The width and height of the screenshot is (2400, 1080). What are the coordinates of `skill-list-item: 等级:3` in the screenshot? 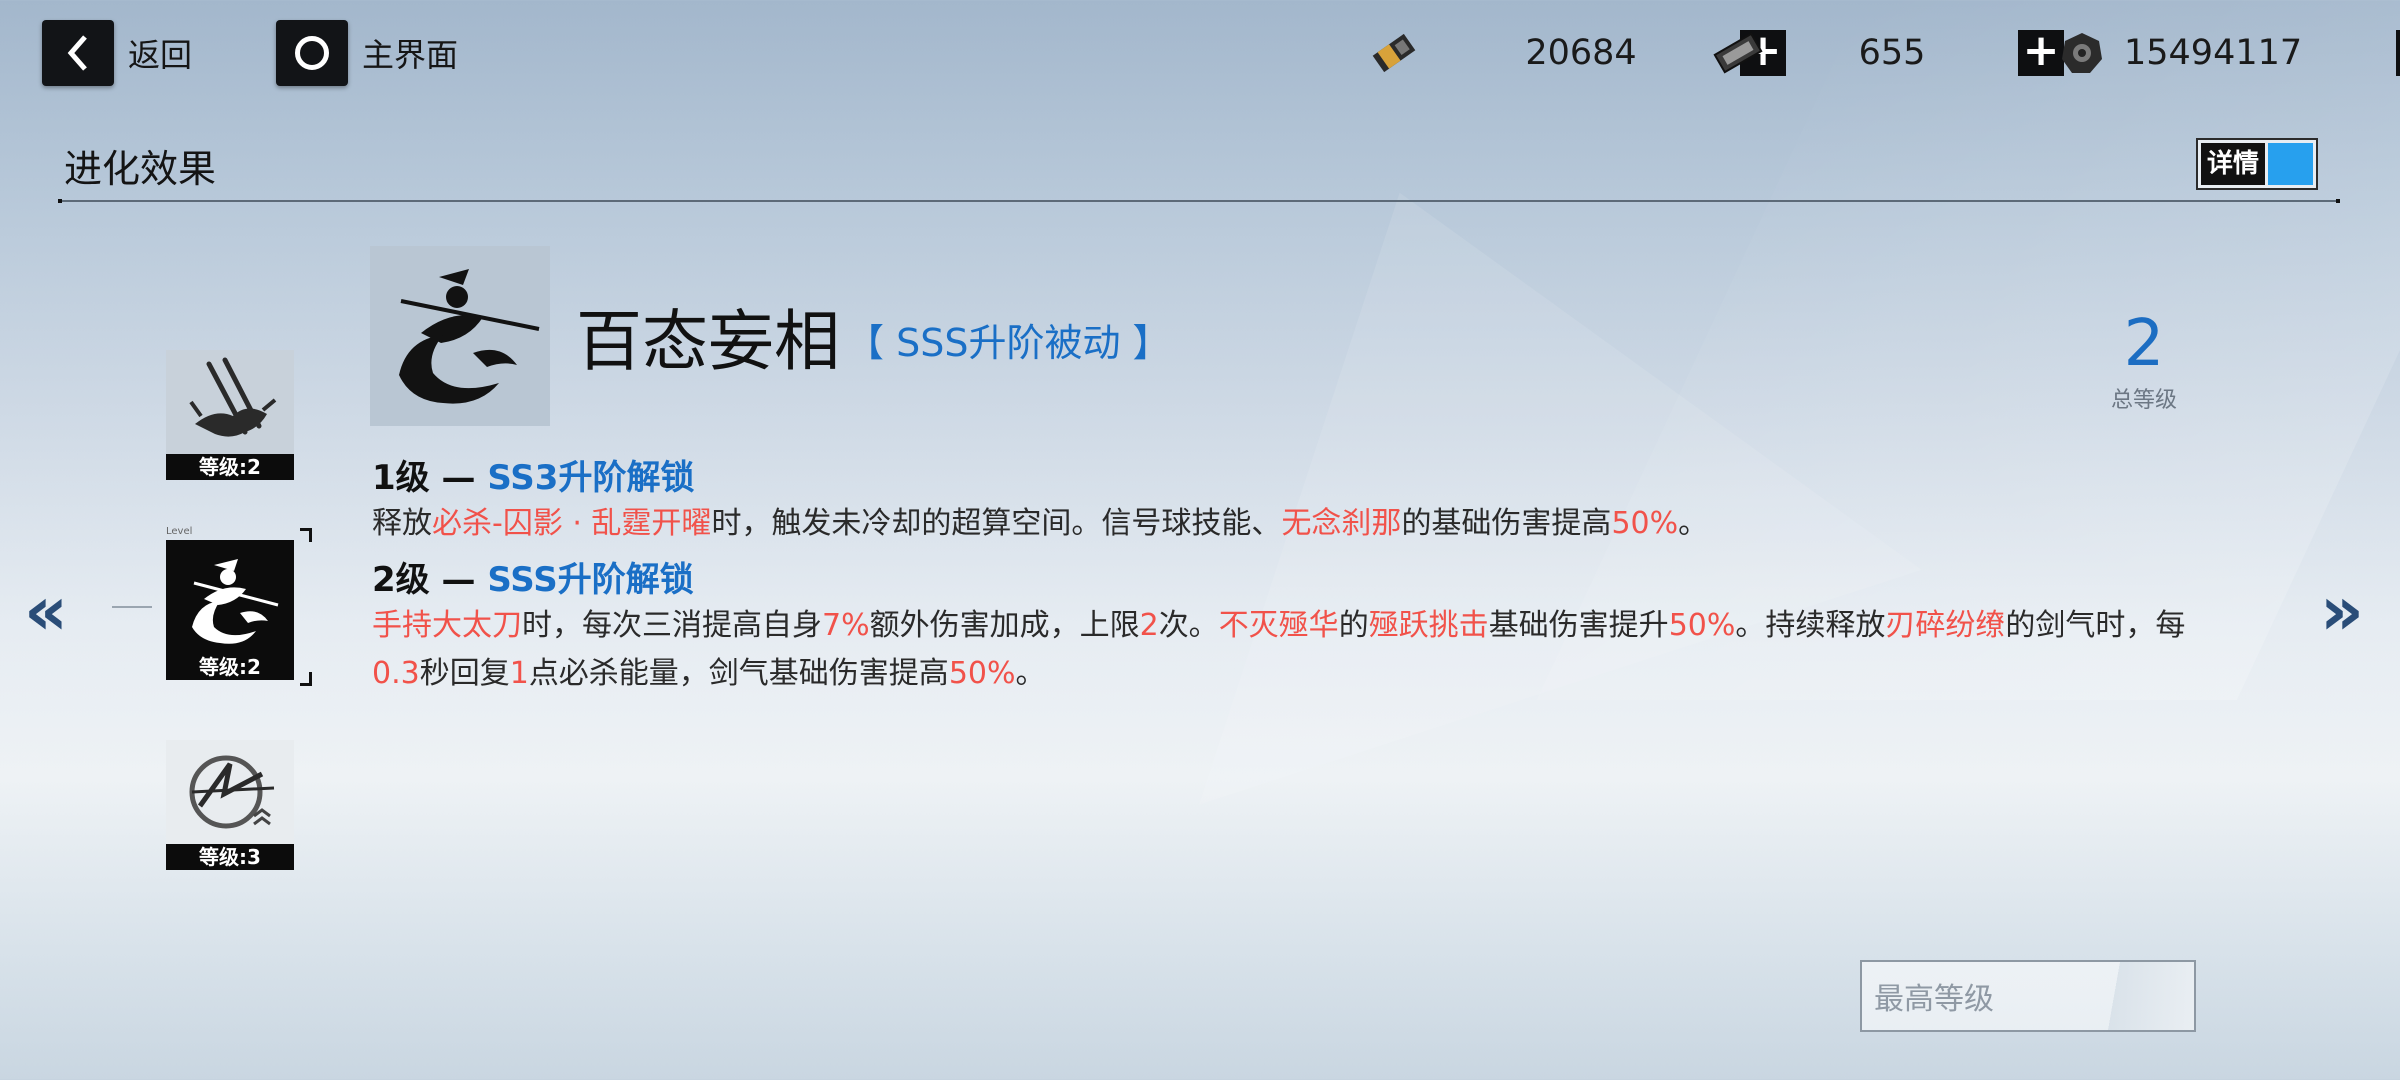 It's located at (230, 805).